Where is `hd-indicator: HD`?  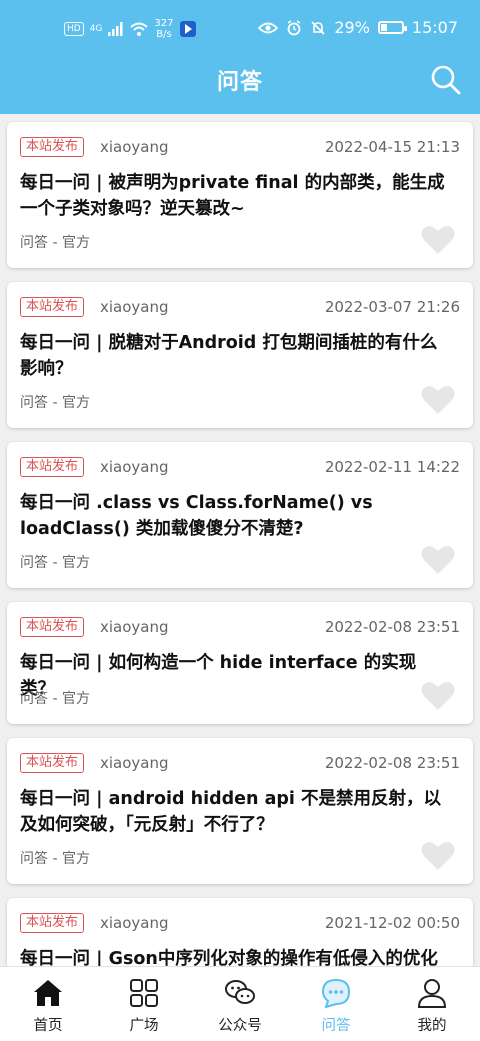
hd-indicator: HD is located at coordinates (74, 29).